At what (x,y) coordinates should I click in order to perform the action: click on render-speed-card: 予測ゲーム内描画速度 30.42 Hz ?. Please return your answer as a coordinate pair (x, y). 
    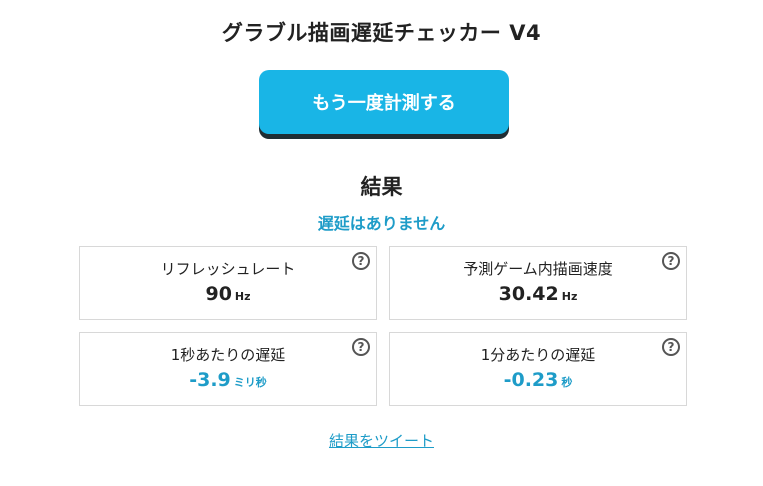
    Looking at the image, I should click on (538, 283).